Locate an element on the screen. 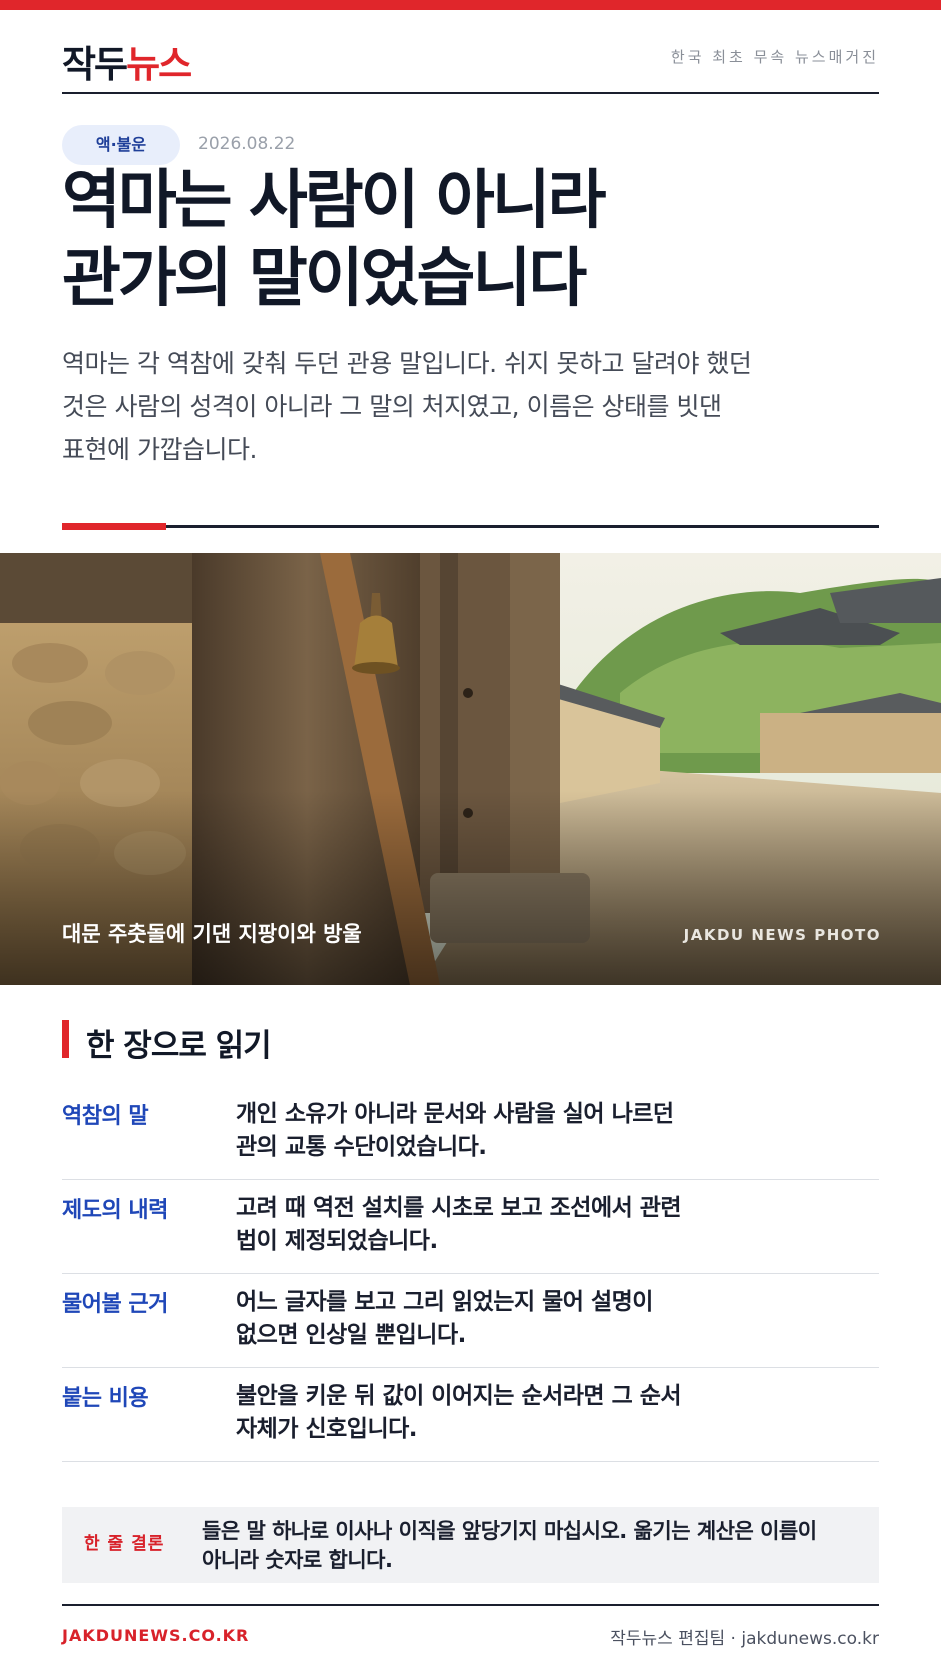 The image size is (941, 1672). conclusion-label: 한 줄 결론 is located at coordinates (124, 1544).